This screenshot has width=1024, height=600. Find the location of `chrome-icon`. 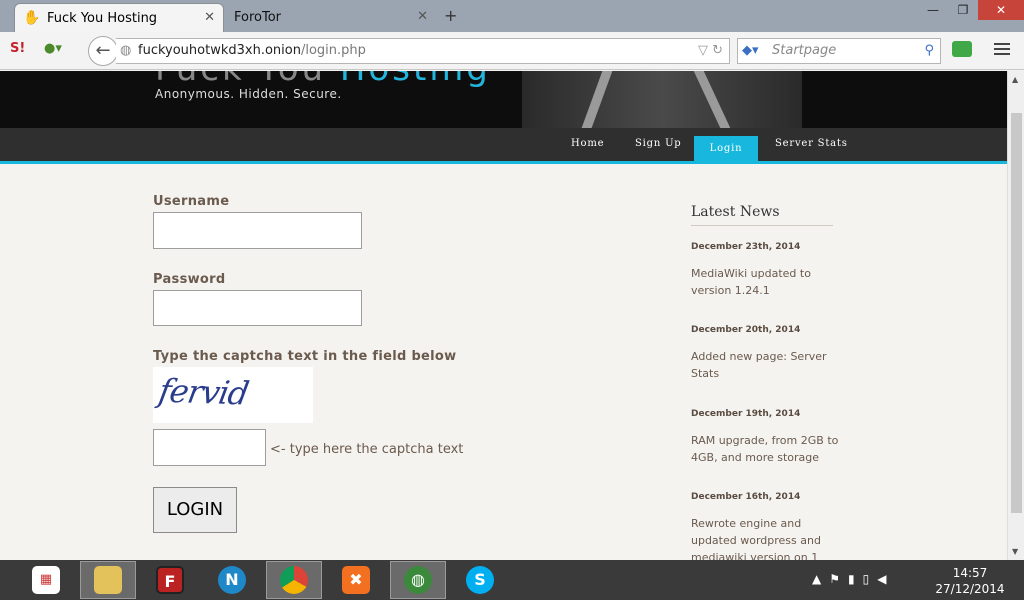

chrome-icon is located at coordinates (294, 580).